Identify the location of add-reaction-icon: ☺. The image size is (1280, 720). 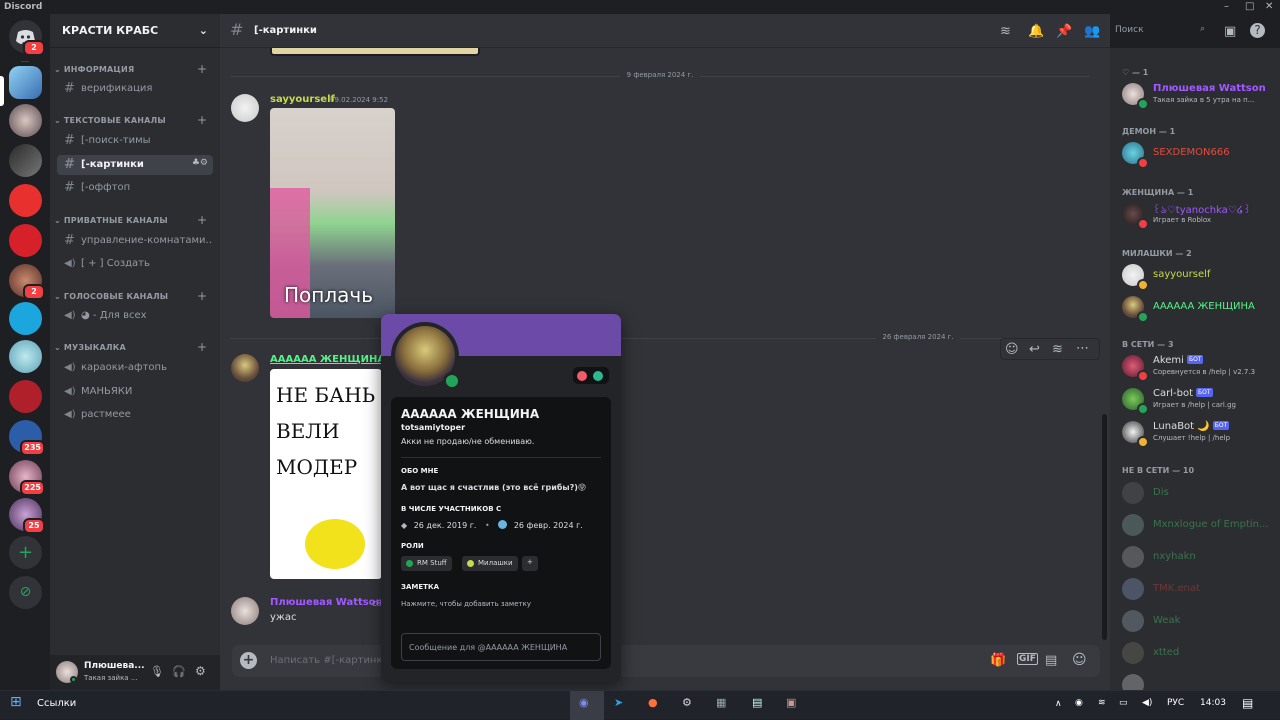
(1012, 349).